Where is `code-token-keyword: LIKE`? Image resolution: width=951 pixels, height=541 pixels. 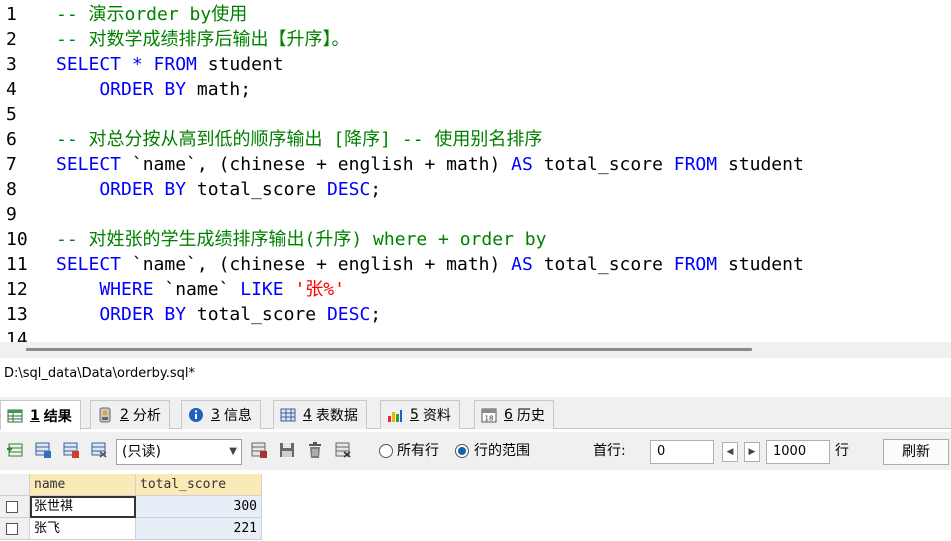 code-token-keyword: LIKE is located at coordinates (262, 289).